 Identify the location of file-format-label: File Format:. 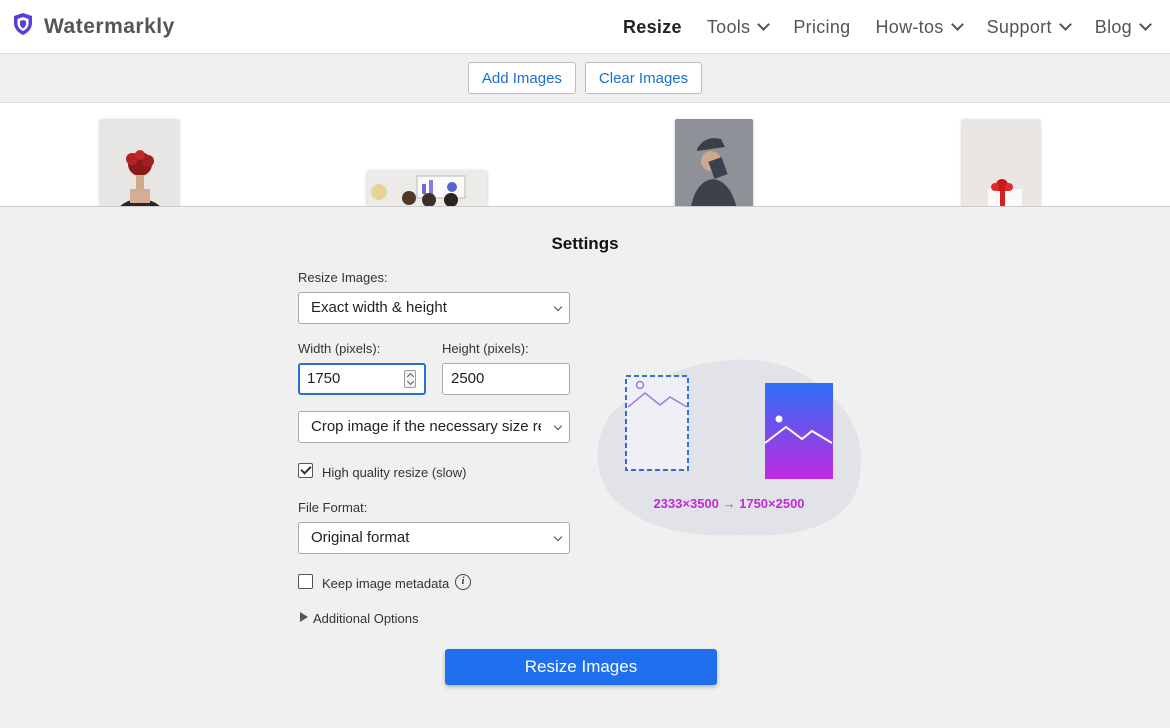
(333, 507).